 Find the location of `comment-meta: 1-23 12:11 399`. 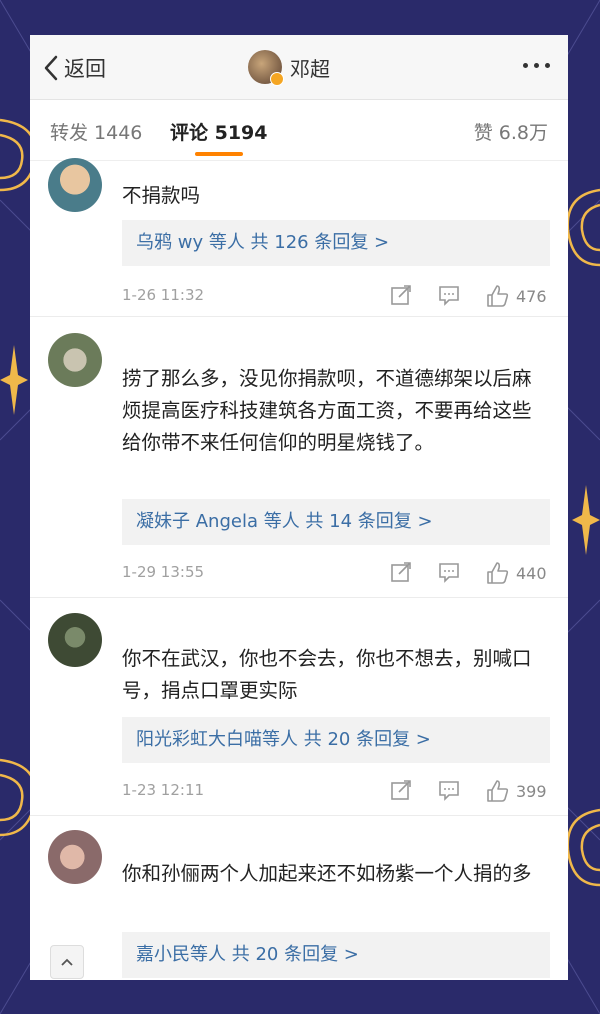

comment-meta: 1-23 12:11 399 is located at coordinates (336, 791).